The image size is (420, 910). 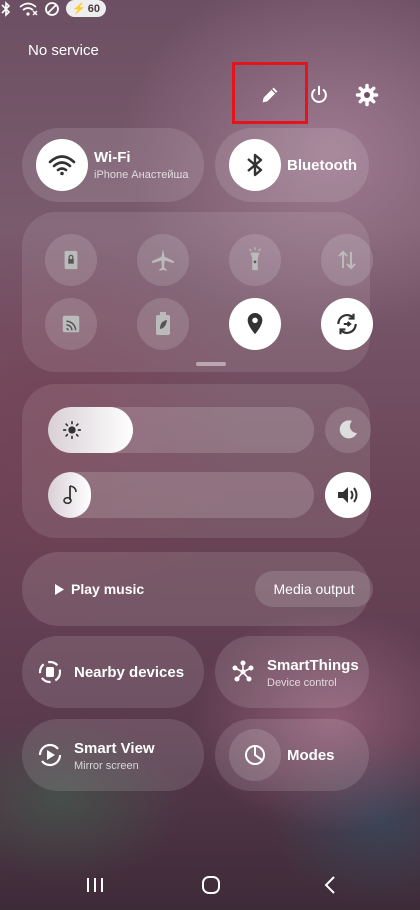 I want to click on smartthings-subtitle: Device control, so click(x=302, y=683).